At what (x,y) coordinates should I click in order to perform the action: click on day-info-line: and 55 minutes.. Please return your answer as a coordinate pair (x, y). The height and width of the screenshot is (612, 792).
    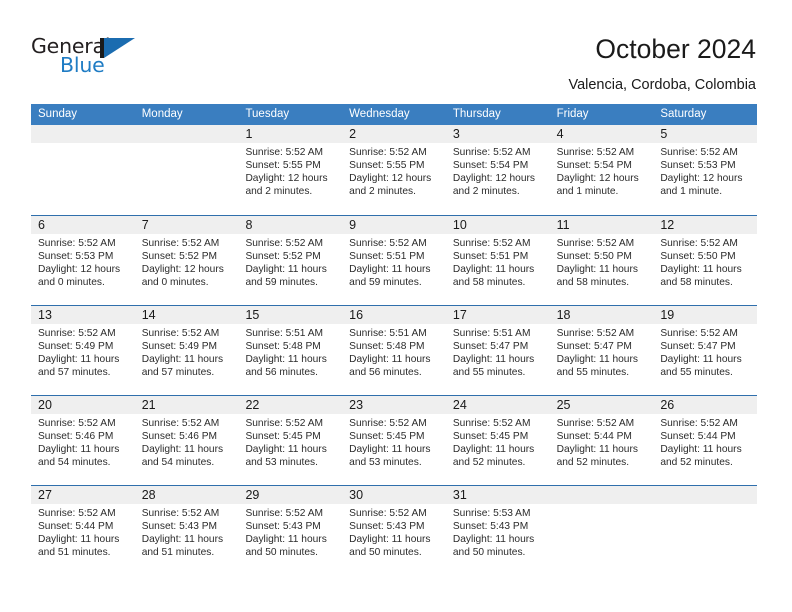
    Looking at the image, I should click on (696, 373).